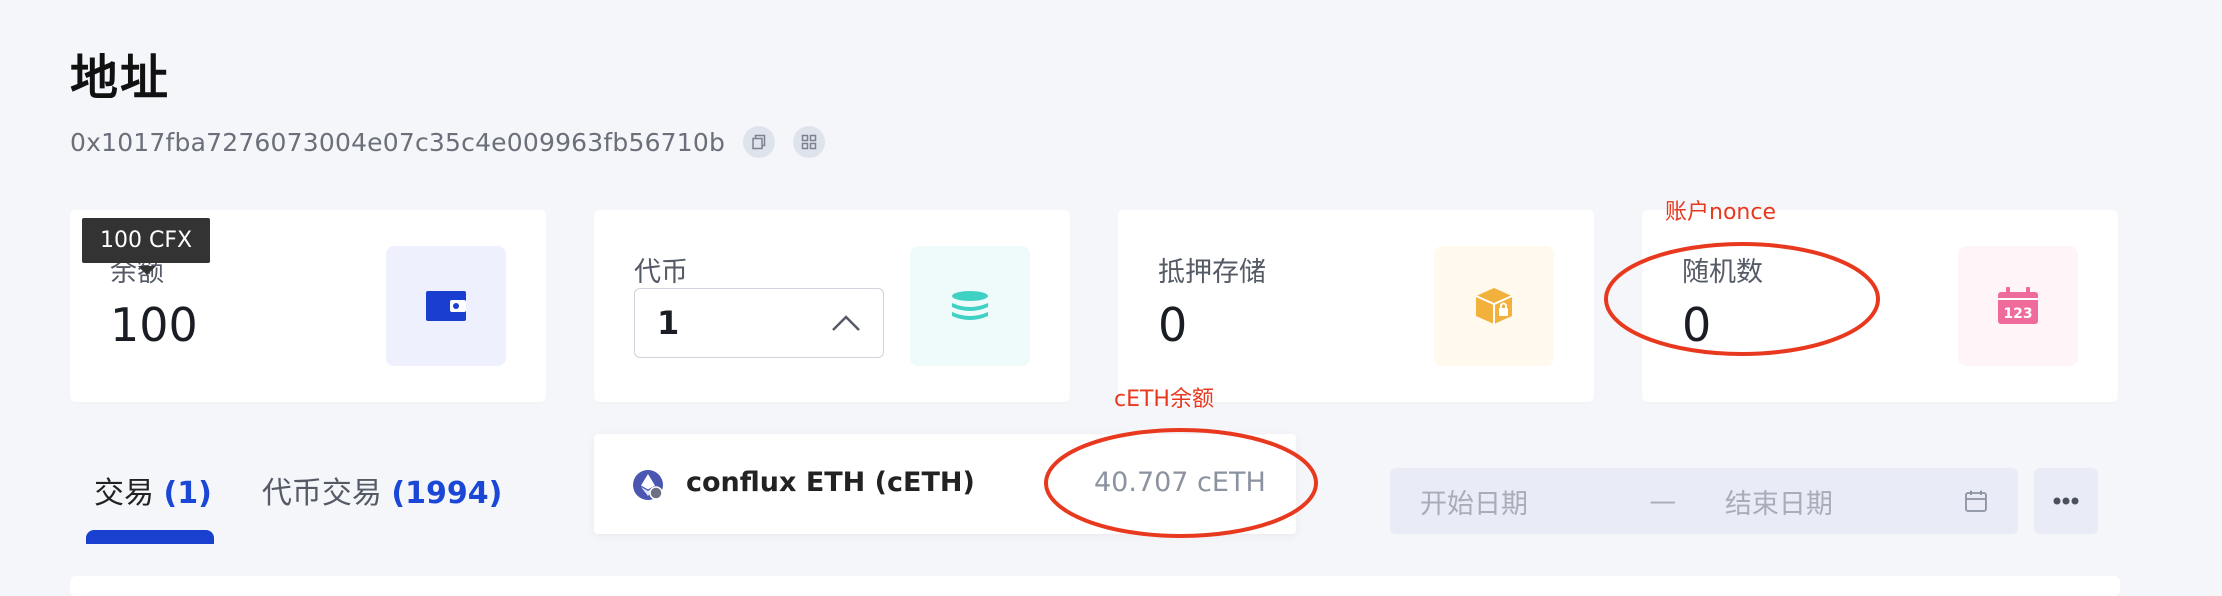  What do you see at coordinates (124, 493) in the screenshot?
I see `tab-transactions-label: 交易` at bounding box center [124, 493].